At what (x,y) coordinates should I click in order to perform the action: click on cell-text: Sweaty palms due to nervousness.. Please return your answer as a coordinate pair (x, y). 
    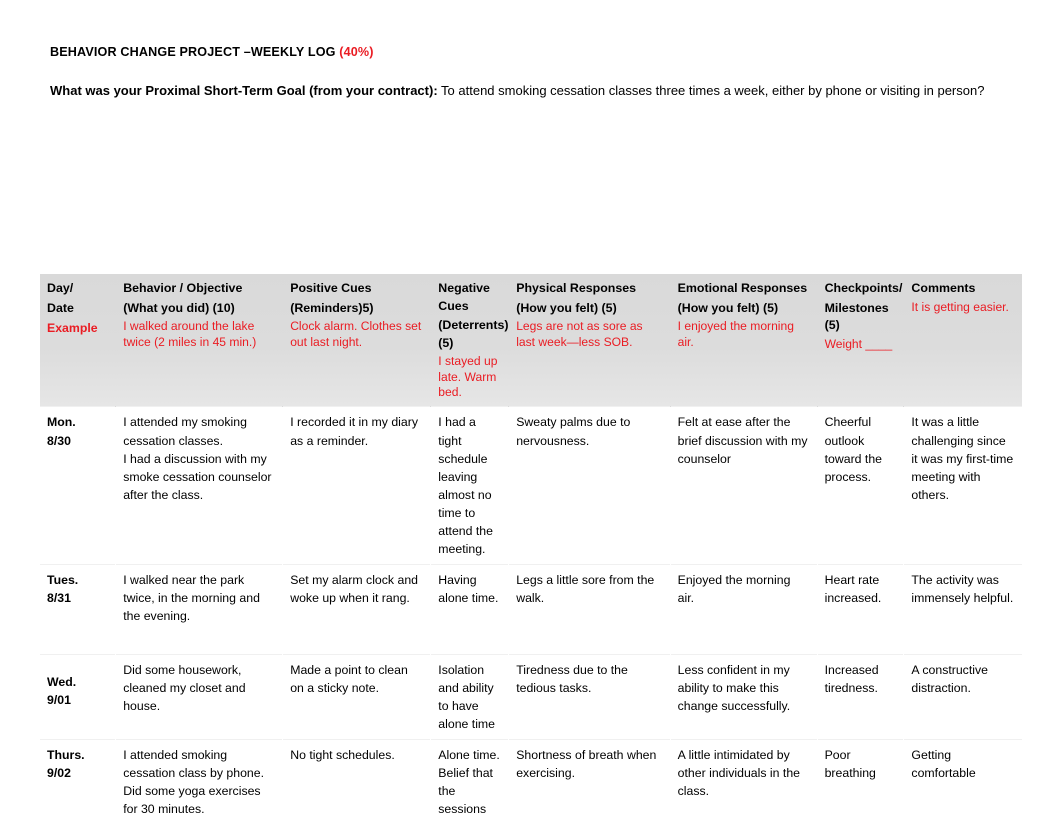
    Looking at the image, I should click on (573, 431).